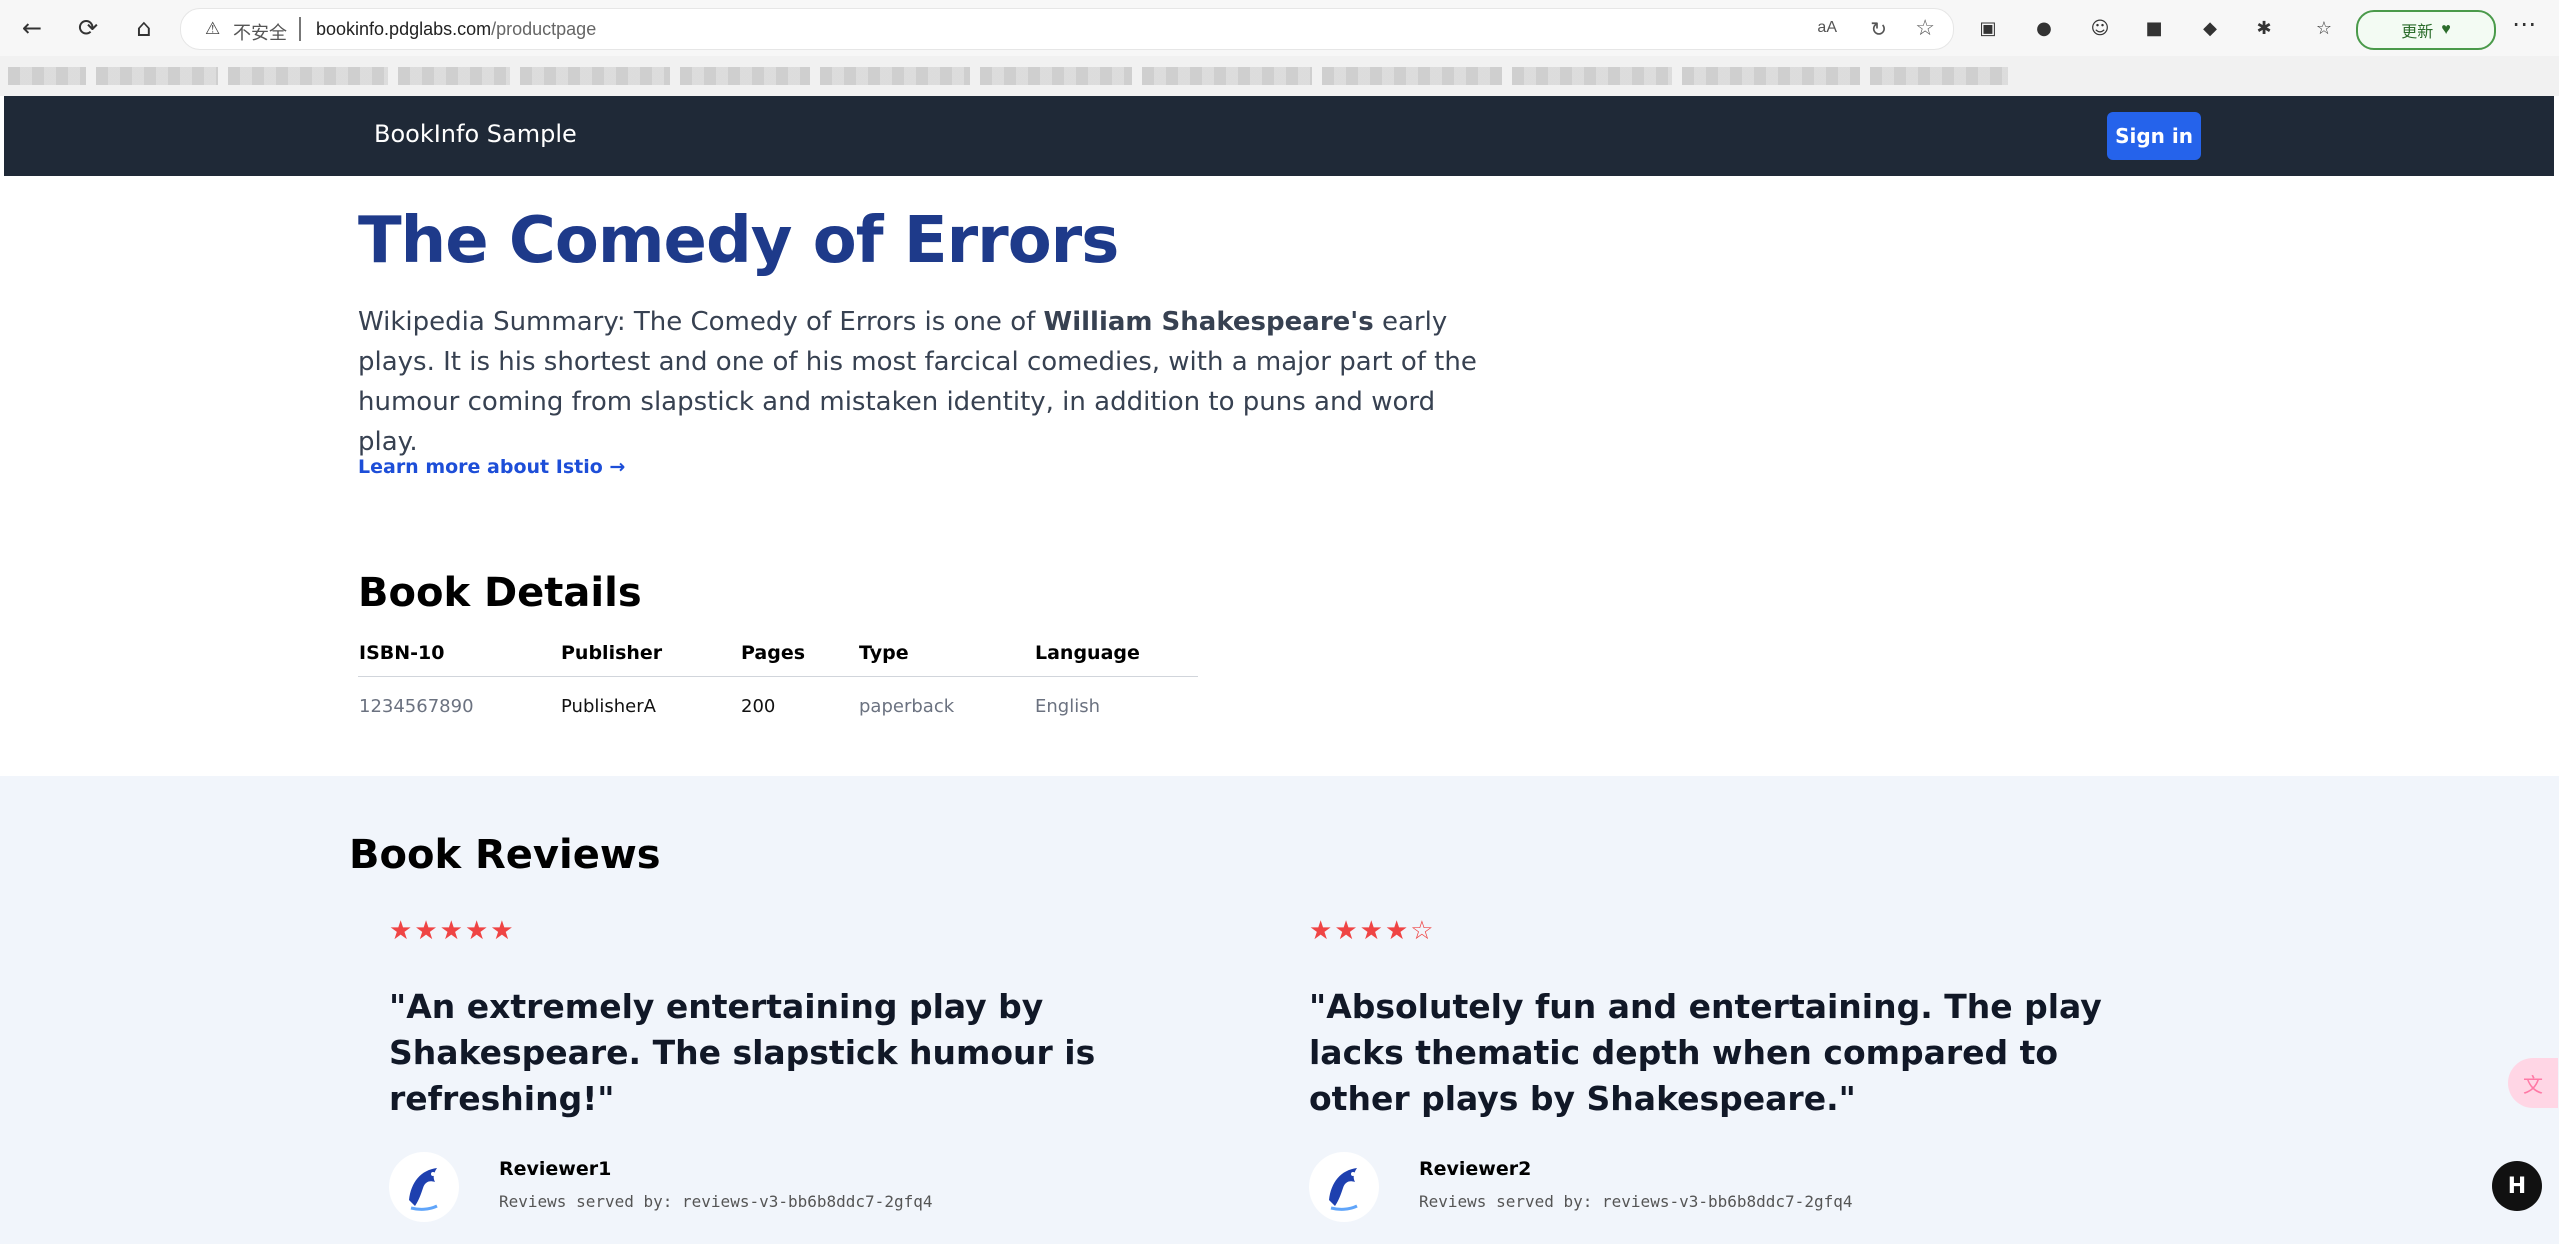 The height and width of the screenshot is (1244, 2559). What do you see at coordinates (2044, 28) in the screenshot?
I see `extension-h-icon: ●` at bounding box center [2044, 28].